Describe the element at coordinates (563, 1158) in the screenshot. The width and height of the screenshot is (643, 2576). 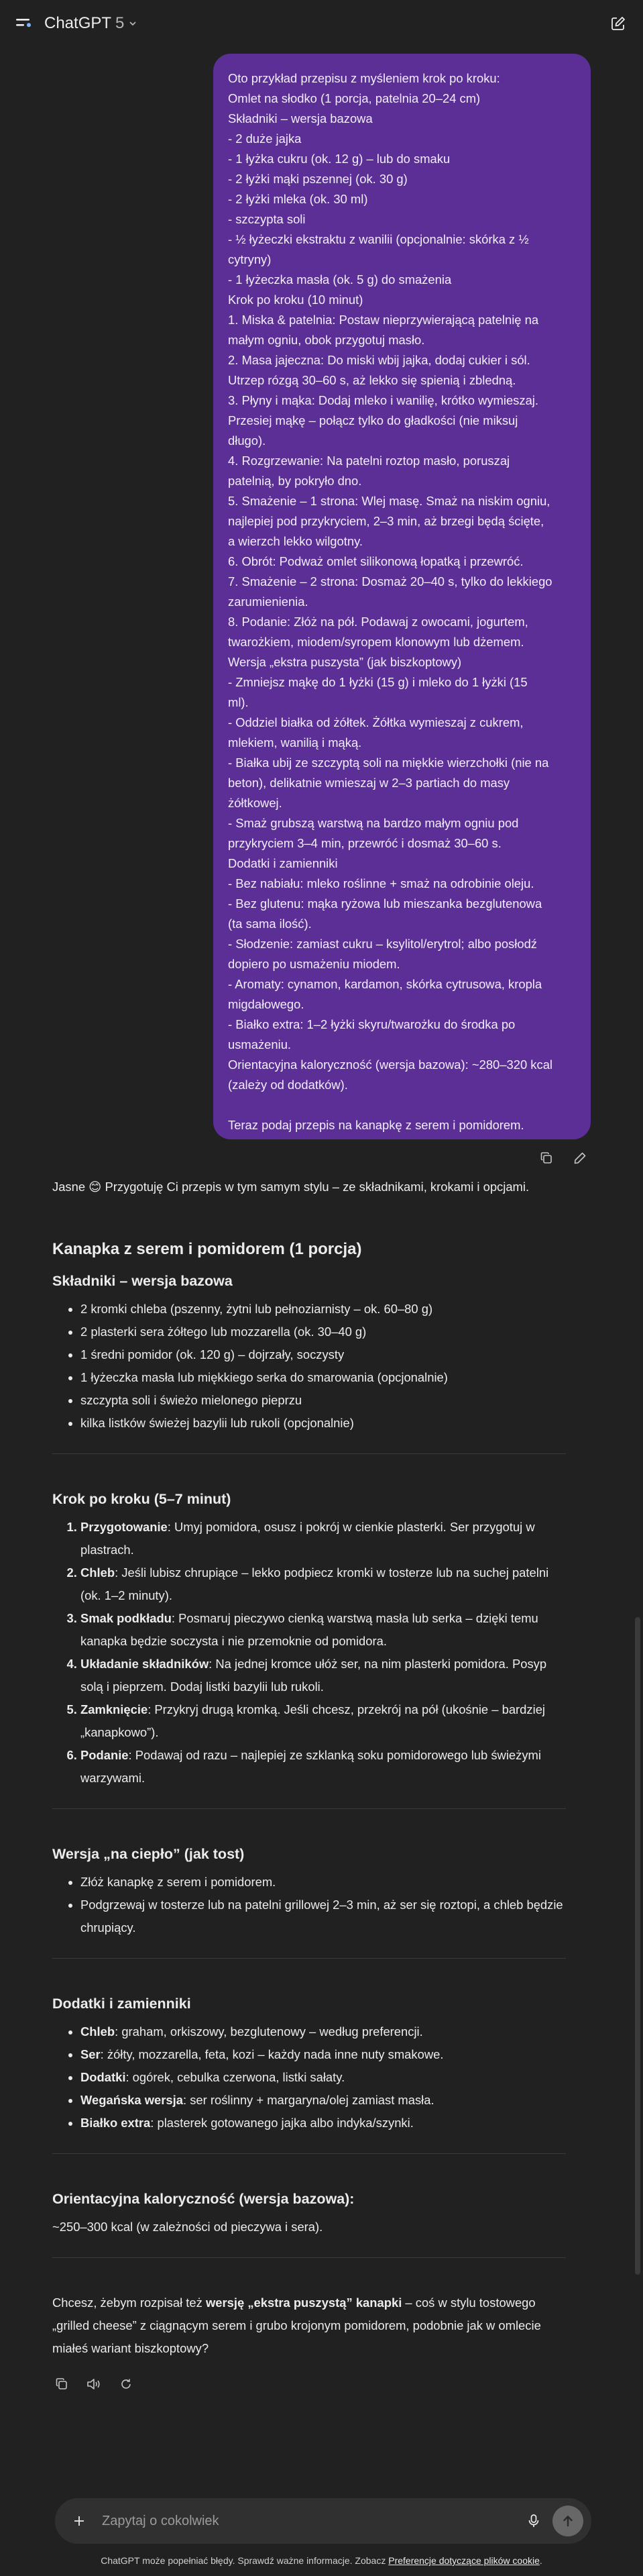
I see `user-message-actions` at that location.